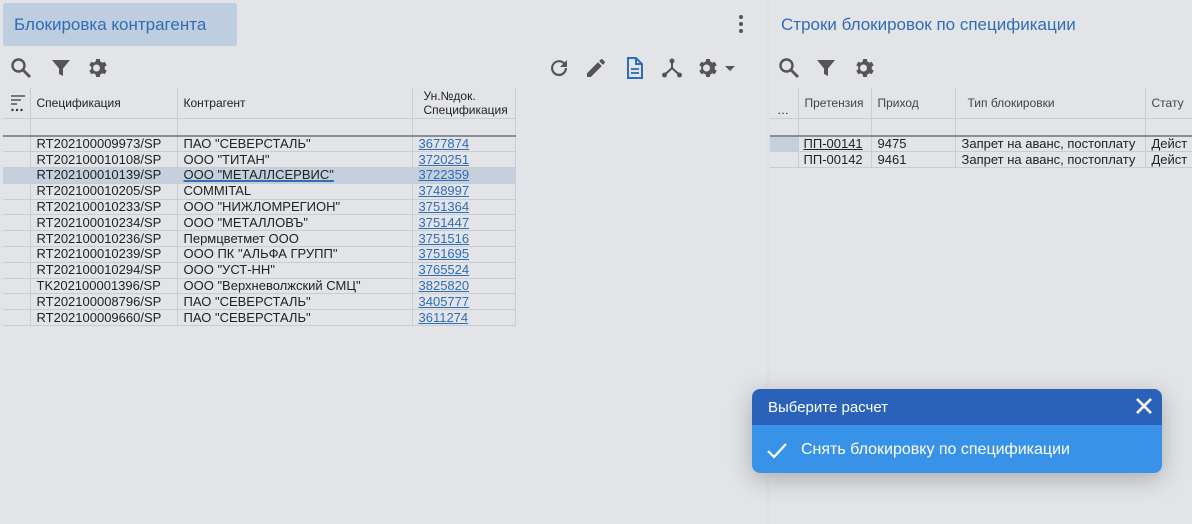  Describe the element at coordinates (104, 175) in the screenshot. I see `specification-cell: RT202100010139/SP` at that location.